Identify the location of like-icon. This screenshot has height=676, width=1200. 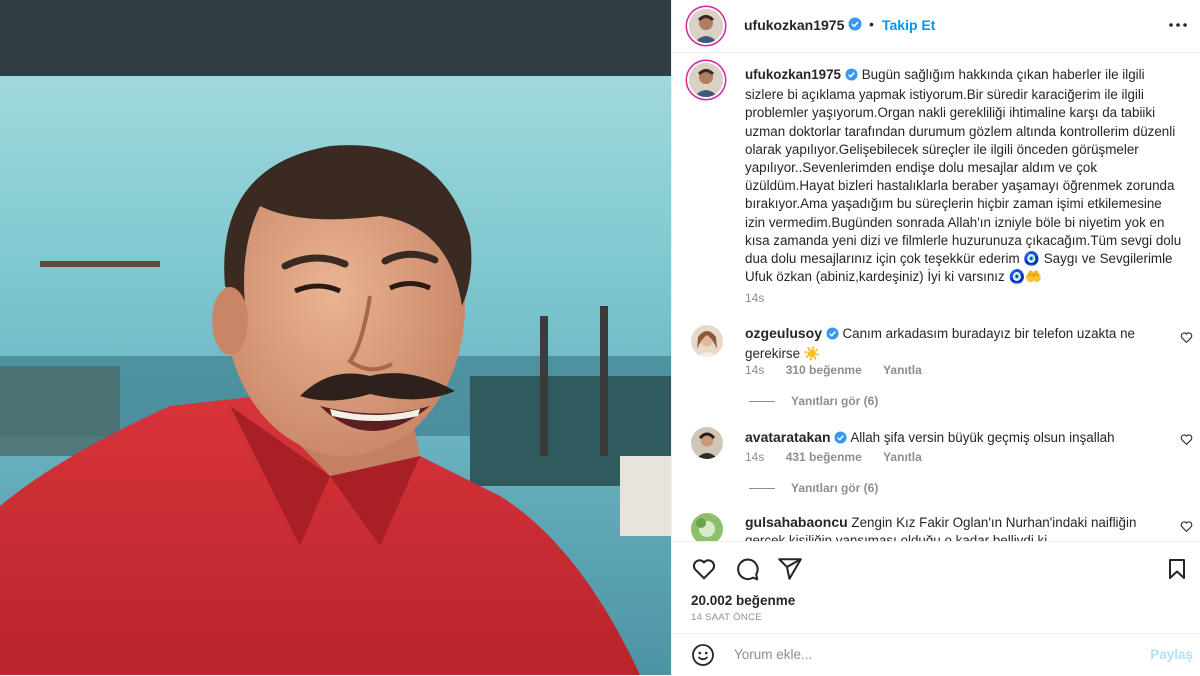
(704, 571).